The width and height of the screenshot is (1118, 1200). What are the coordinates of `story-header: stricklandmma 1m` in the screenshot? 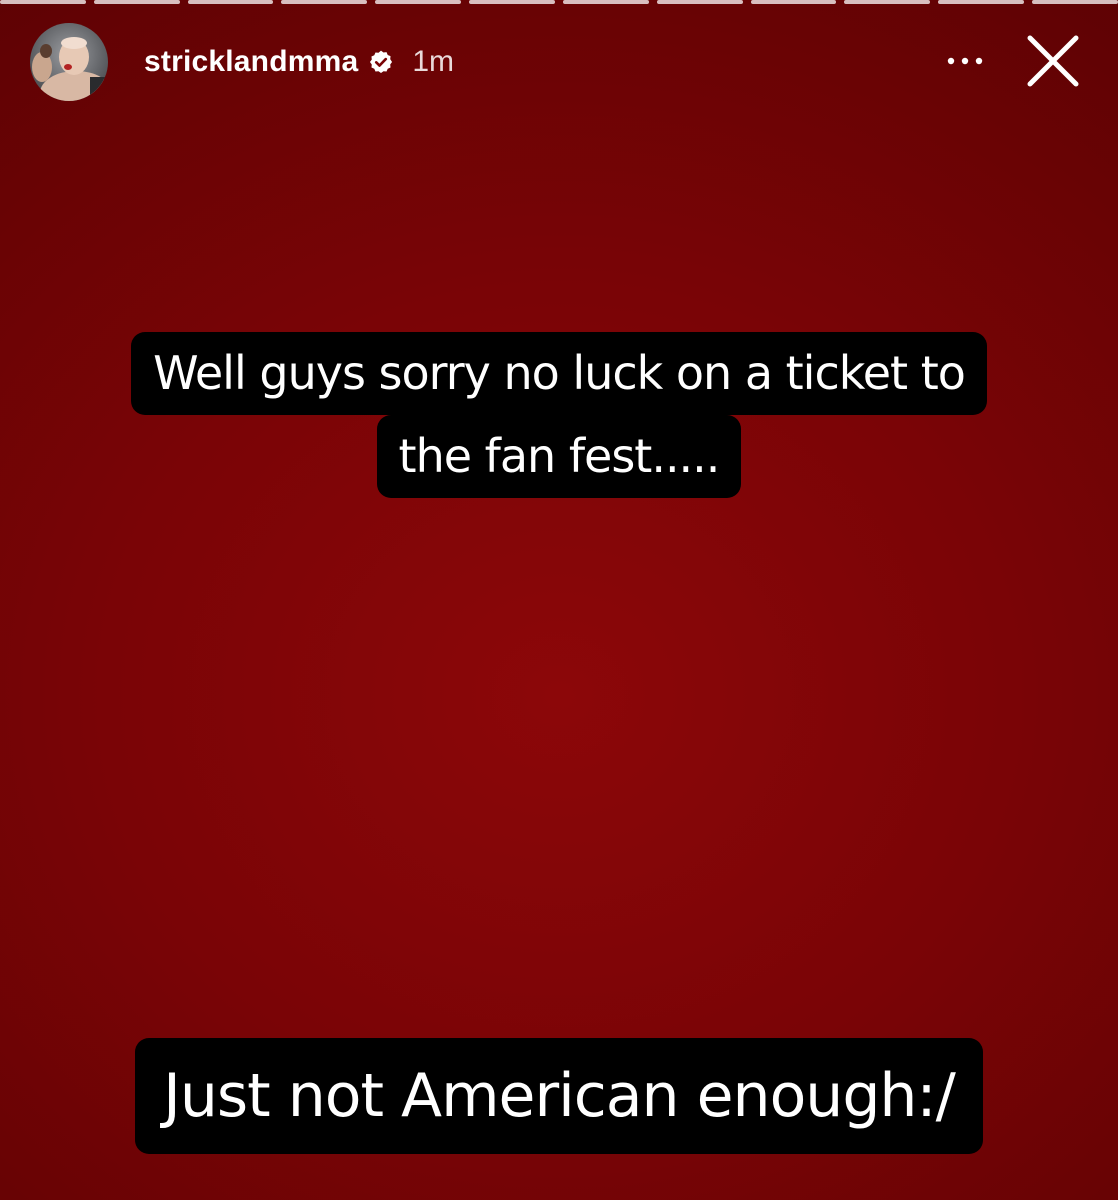 It's located at (563, 62).